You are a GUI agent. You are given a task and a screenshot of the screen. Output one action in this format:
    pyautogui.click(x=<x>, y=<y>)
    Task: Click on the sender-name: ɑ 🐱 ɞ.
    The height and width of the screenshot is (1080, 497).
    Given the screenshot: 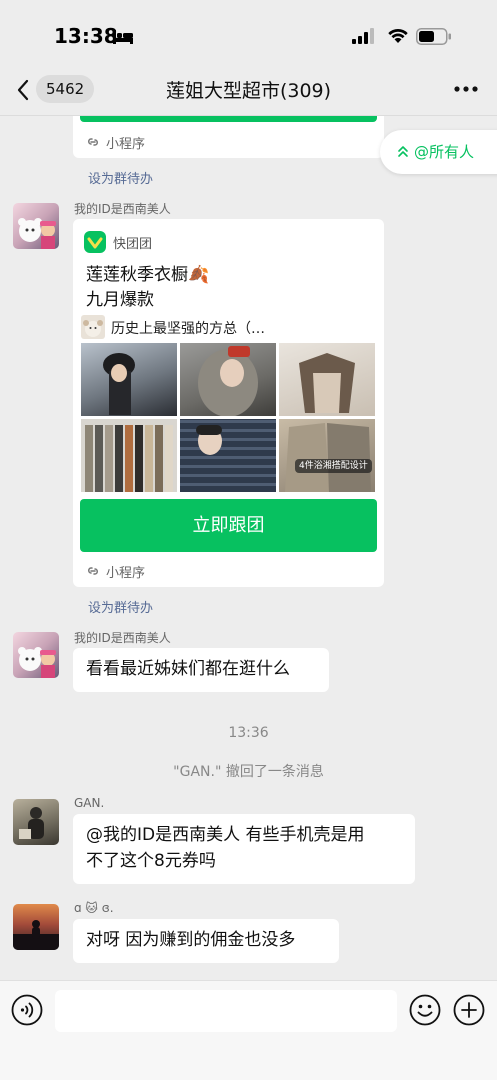 What is the action you would take?
    pyautogui.click(x=94, y=908)
    